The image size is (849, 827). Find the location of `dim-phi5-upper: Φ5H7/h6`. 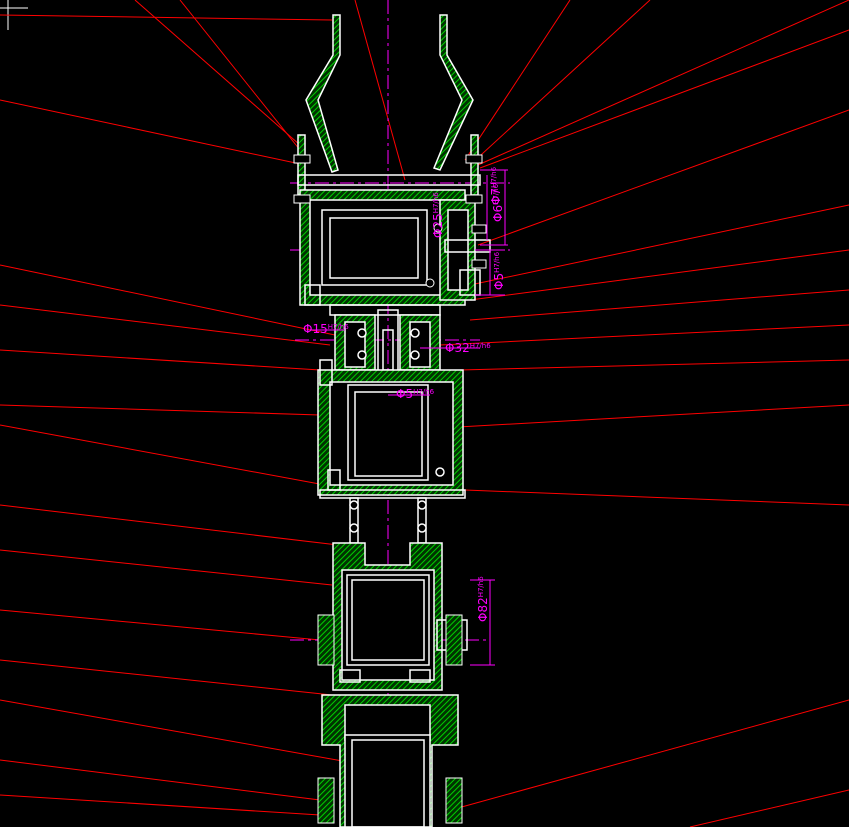

dim-phi5-upper: Φ5H7/h6 is located at coordinates (499, 270).